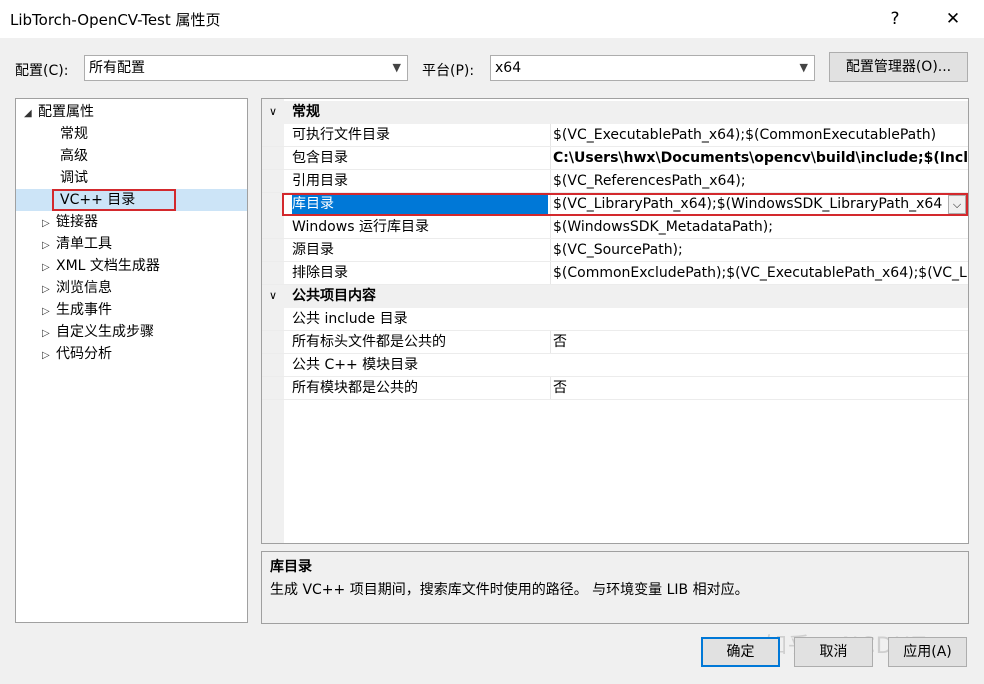 This screenshot has width=984, height=684. What do you see at coordinates (114, 200) in the screenshot?
I see `tree-item-label: VC++ 目录` at bounding box center [114, 200].